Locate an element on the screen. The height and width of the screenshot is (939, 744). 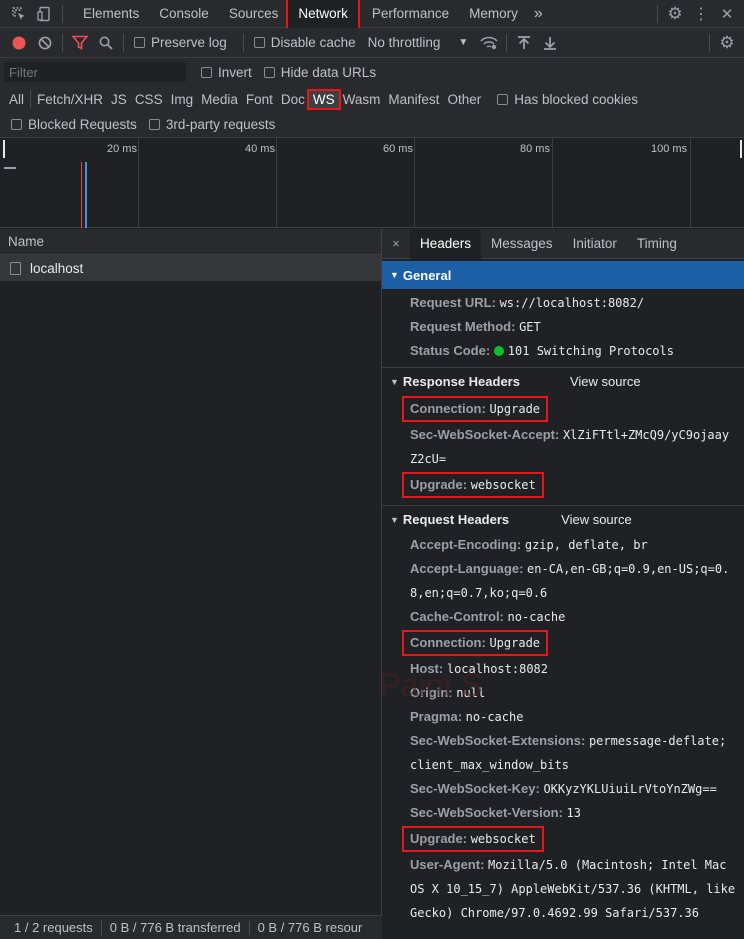
tab-performance: Performance is located at coordinates (410, 14).